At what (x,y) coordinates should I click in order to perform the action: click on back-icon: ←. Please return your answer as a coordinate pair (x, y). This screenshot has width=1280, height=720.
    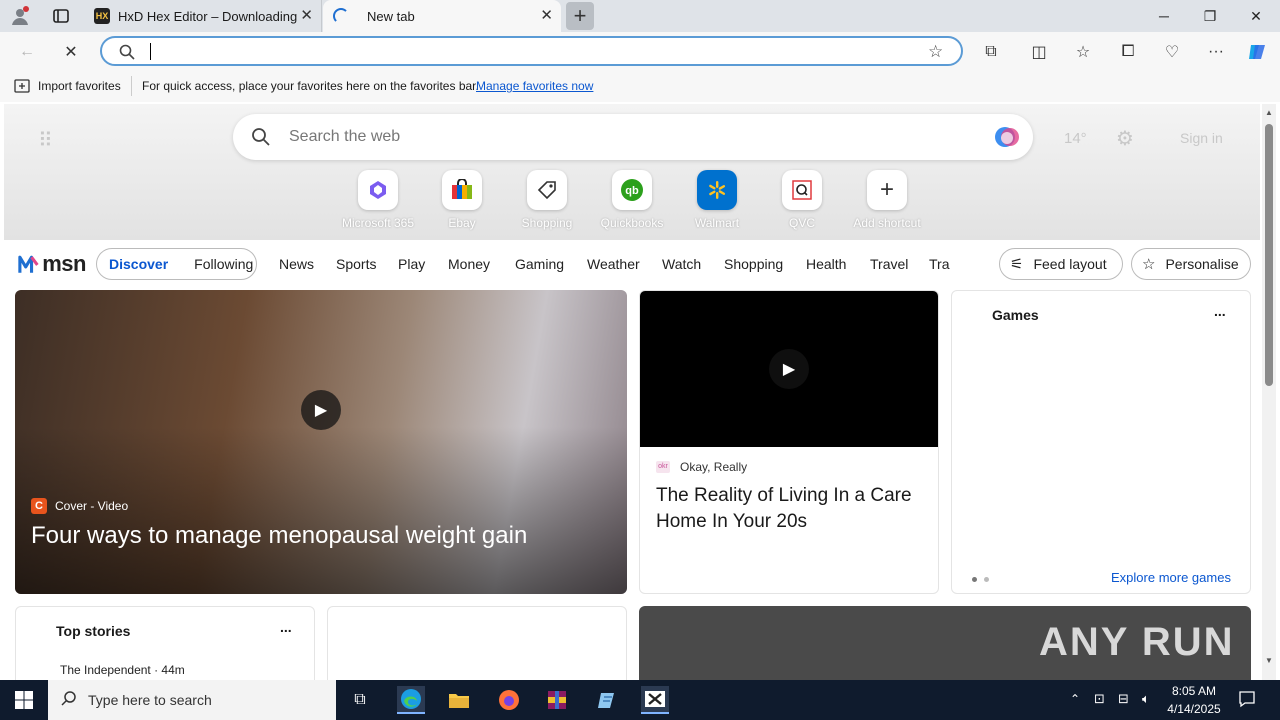
    Looking at the image, I should click on (27, 52).